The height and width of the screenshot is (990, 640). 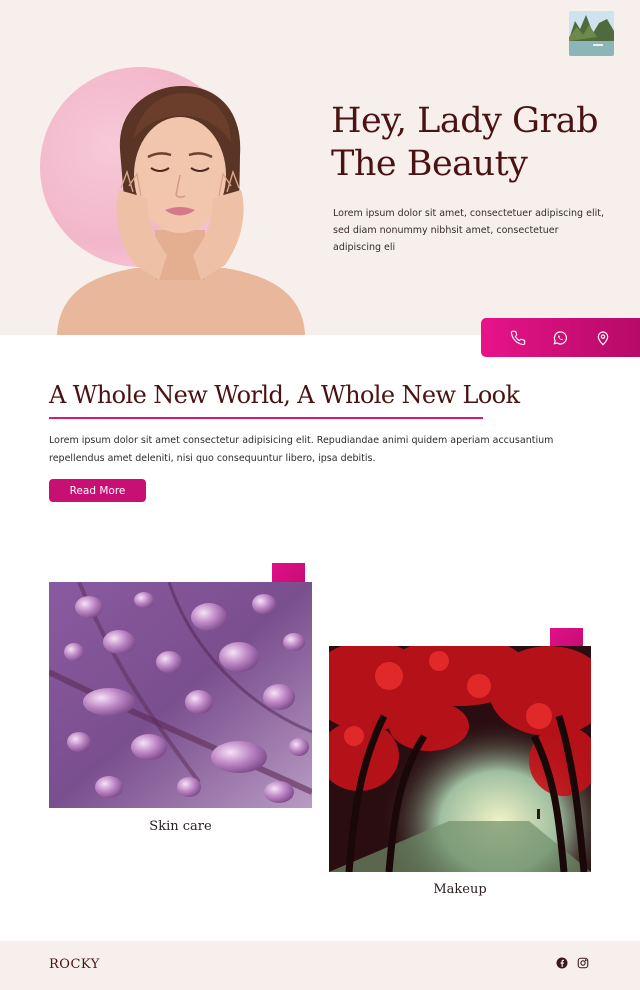 What do you see at coordinates (460, 759) in the screenshot?
I see `makeup-image` at bounding box center [460, 759].